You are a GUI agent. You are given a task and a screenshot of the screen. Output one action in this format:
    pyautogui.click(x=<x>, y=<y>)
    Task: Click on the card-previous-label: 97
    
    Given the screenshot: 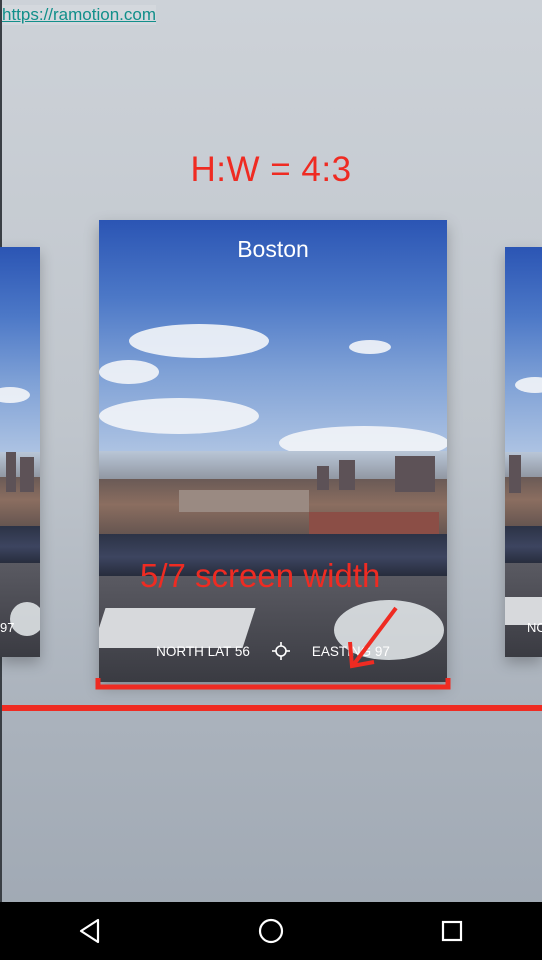 What is the action you would take?
    pyautogui.click(x=7, y=627)
    